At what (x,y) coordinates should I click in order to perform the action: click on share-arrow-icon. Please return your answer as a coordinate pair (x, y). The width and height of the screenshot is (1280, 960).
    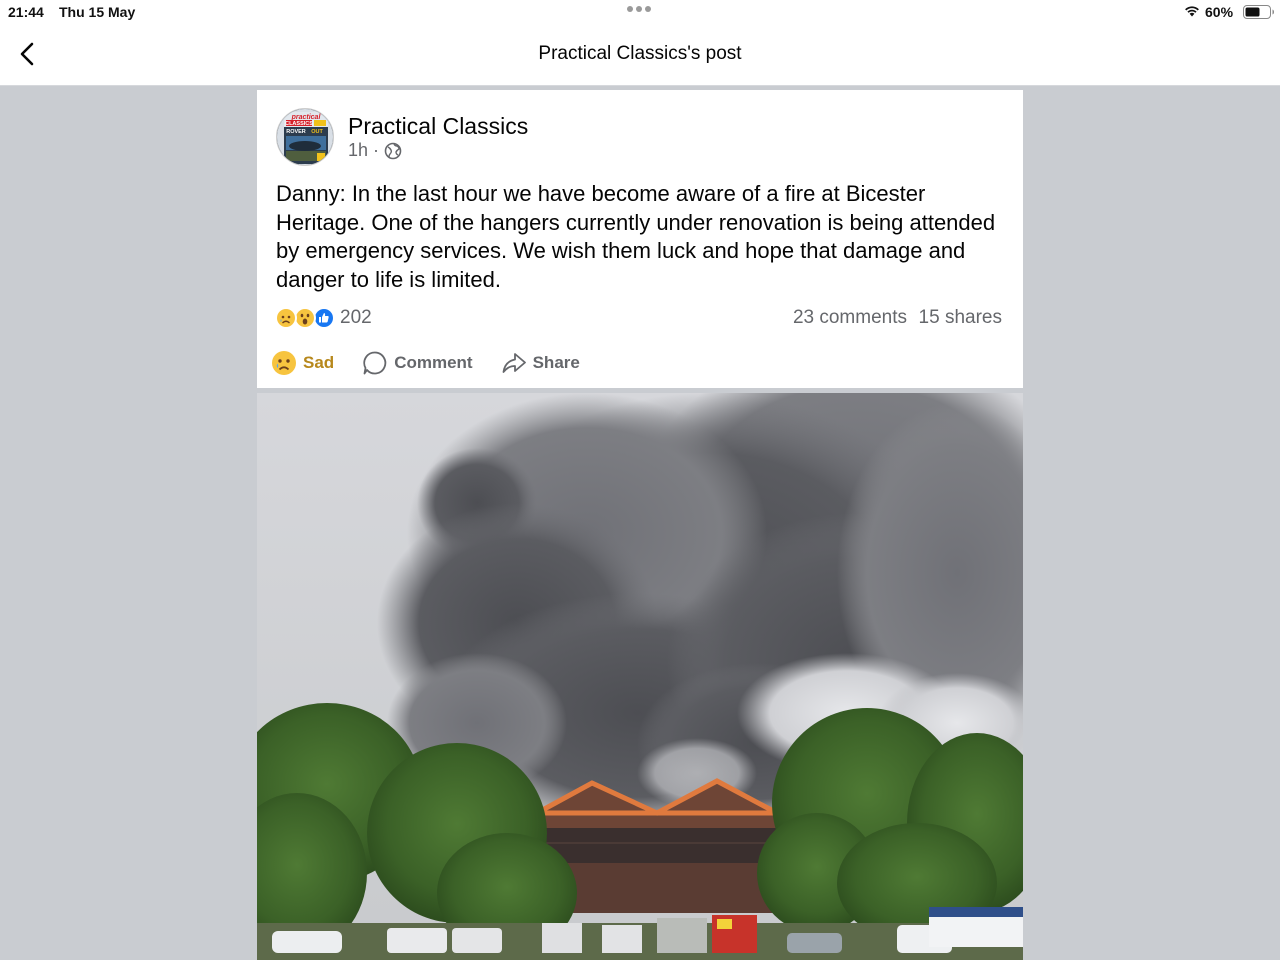
    Looking at the image, I should click on (514, 363).